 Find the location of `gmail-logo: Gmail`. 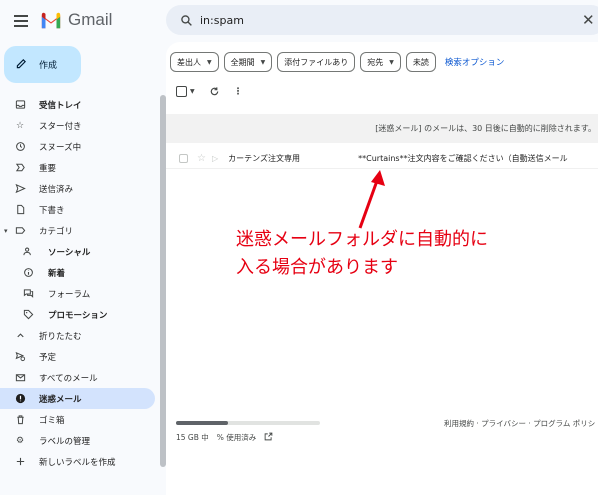

gmail-logo: Gmail is located at coordinates (76, 20).